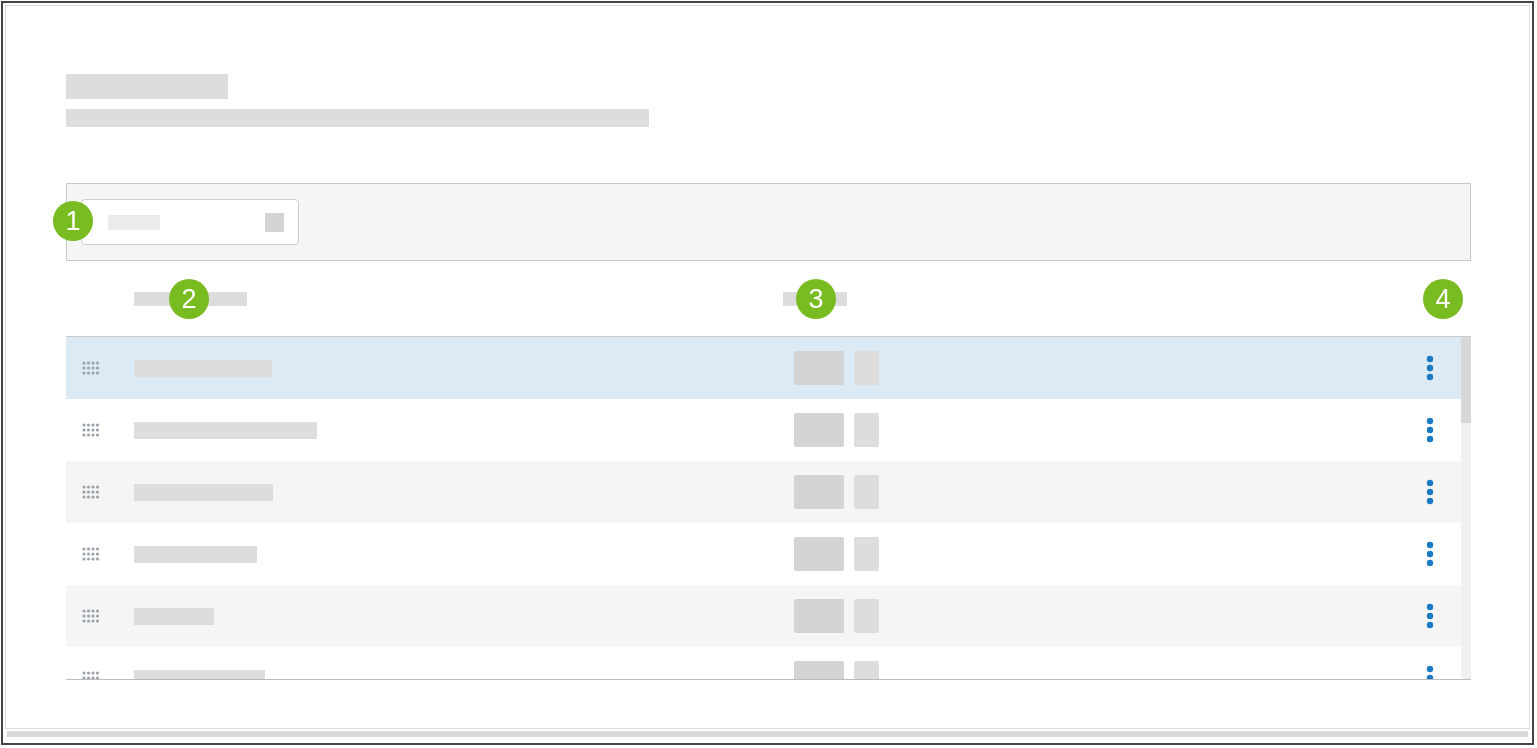 The width and height of the screenshot is (1537, 748). I want to click on callout-badge: 4, so click(1443, 299).